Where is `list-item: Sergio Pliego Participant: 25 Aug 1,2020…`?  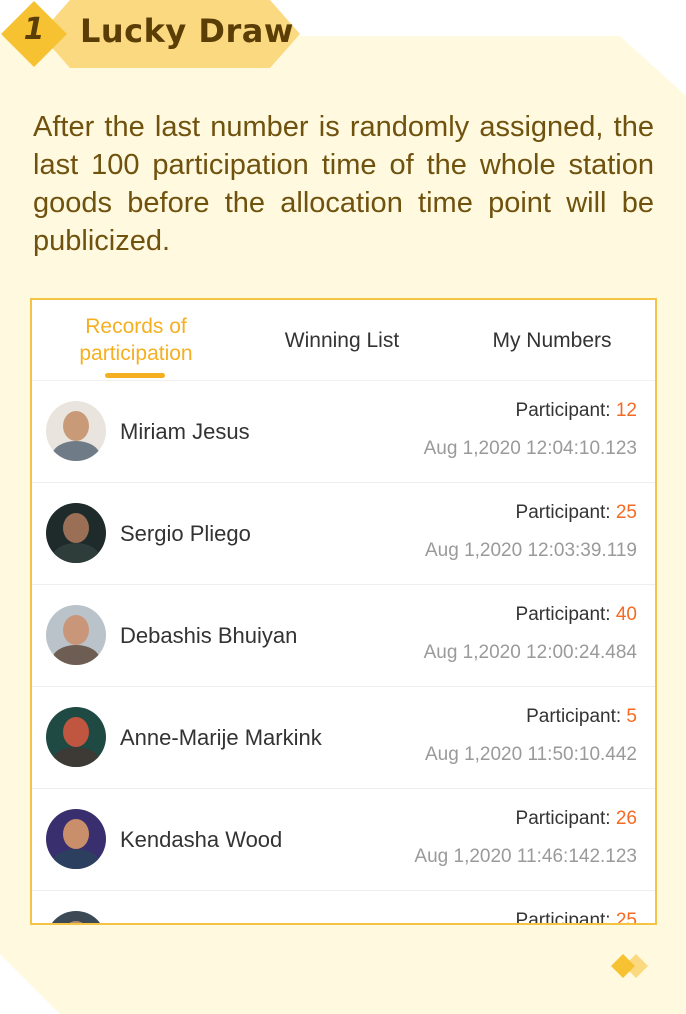
list-item: Sergio Pliego Participant: 25 Aug 1,2020… is located at coordinates (343, 534).